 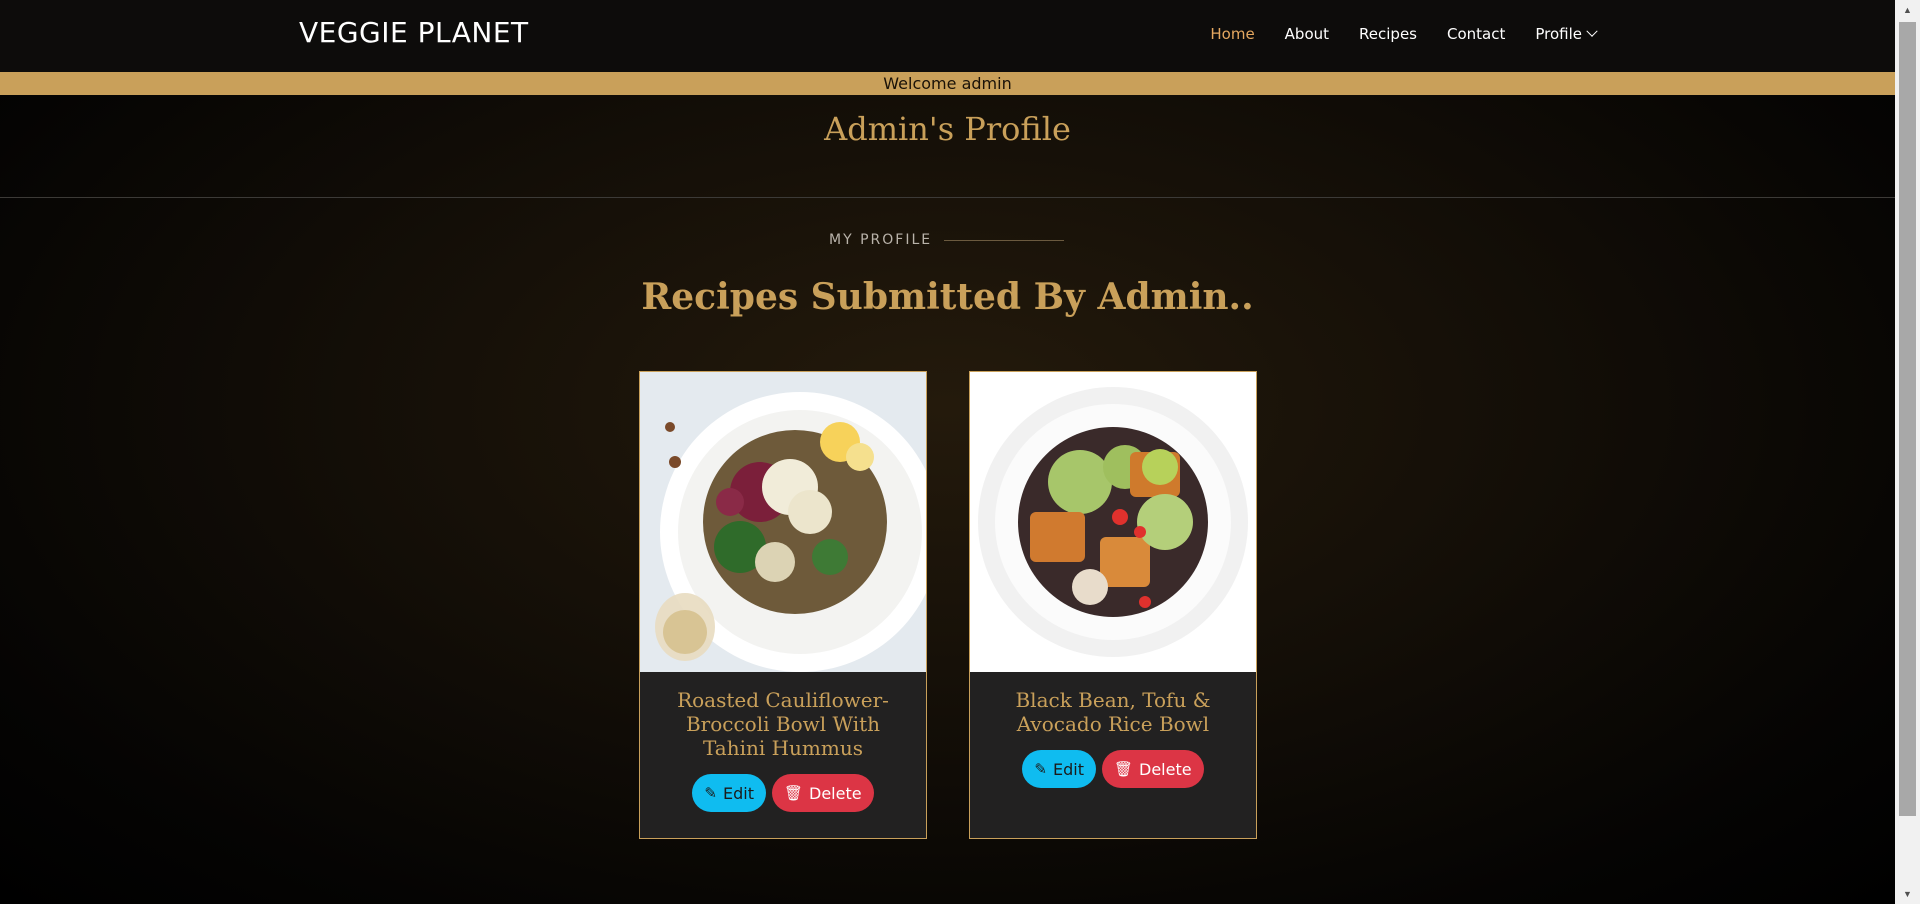 I want to click on brand-logo: VEGGIE PLANET, so click(x=414, y=32).